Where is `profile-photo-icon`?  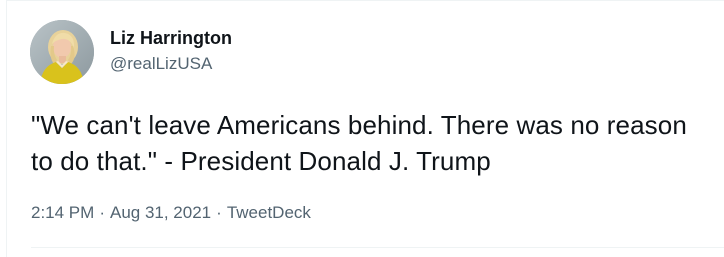 profile-photo-icon is located at coordinates (62, 52).